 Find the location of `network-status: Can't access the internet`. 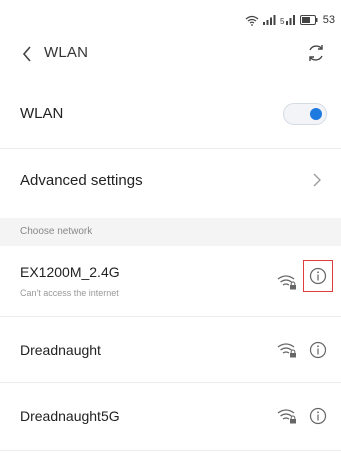

network-status: Can't access the internet is located at coordinates (69, 293).